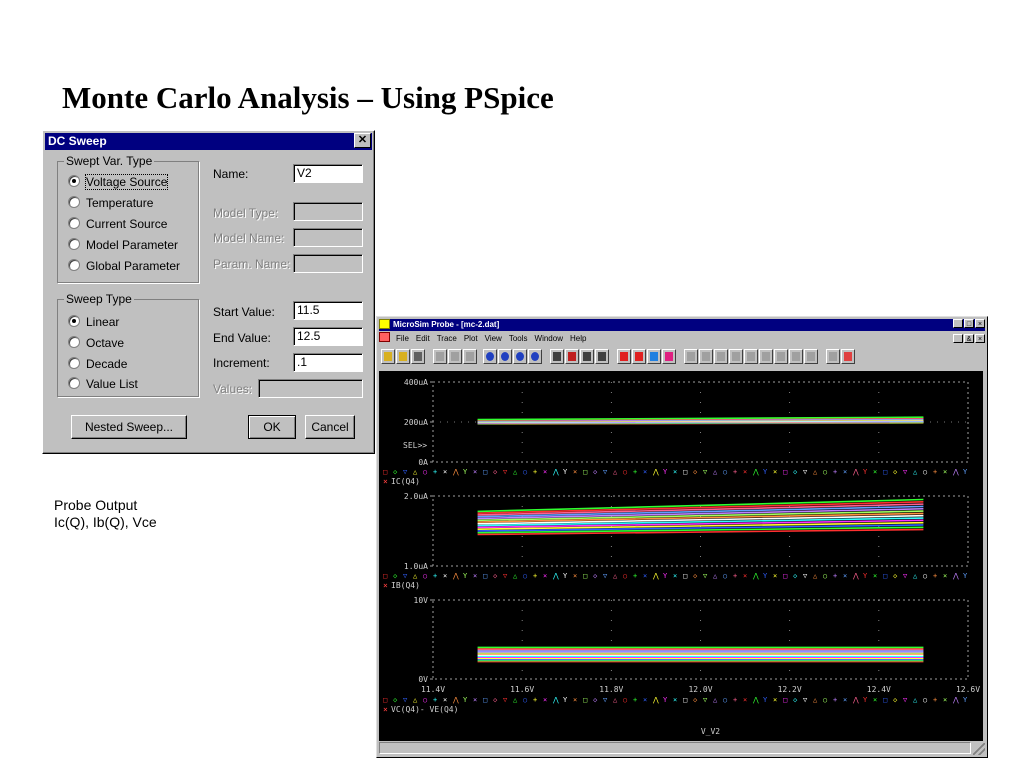  Describe the element at coordinates (639, 356) in the screenshot. I see `eval-goal-icon` at that location.